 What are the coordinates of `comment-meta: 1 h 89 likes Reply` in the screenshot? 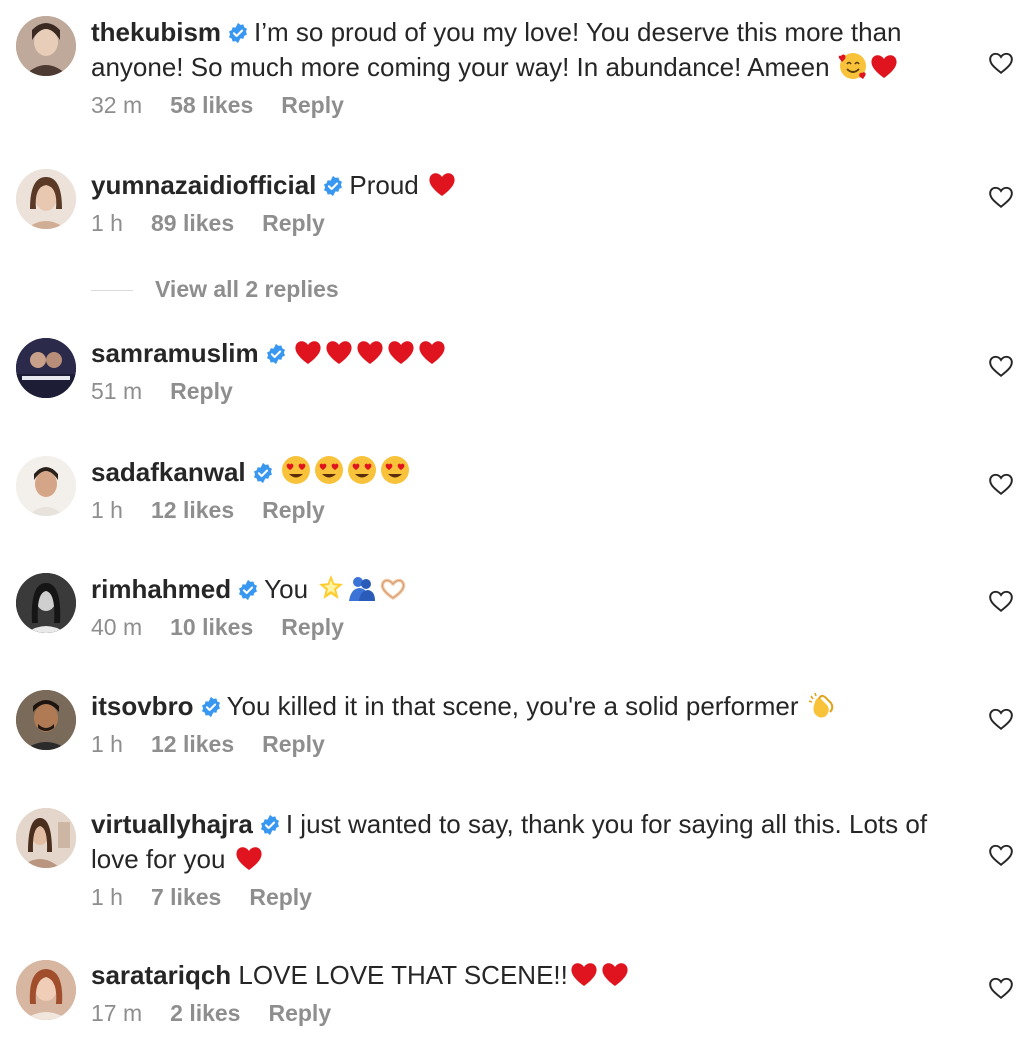 It's located at (521, 223).